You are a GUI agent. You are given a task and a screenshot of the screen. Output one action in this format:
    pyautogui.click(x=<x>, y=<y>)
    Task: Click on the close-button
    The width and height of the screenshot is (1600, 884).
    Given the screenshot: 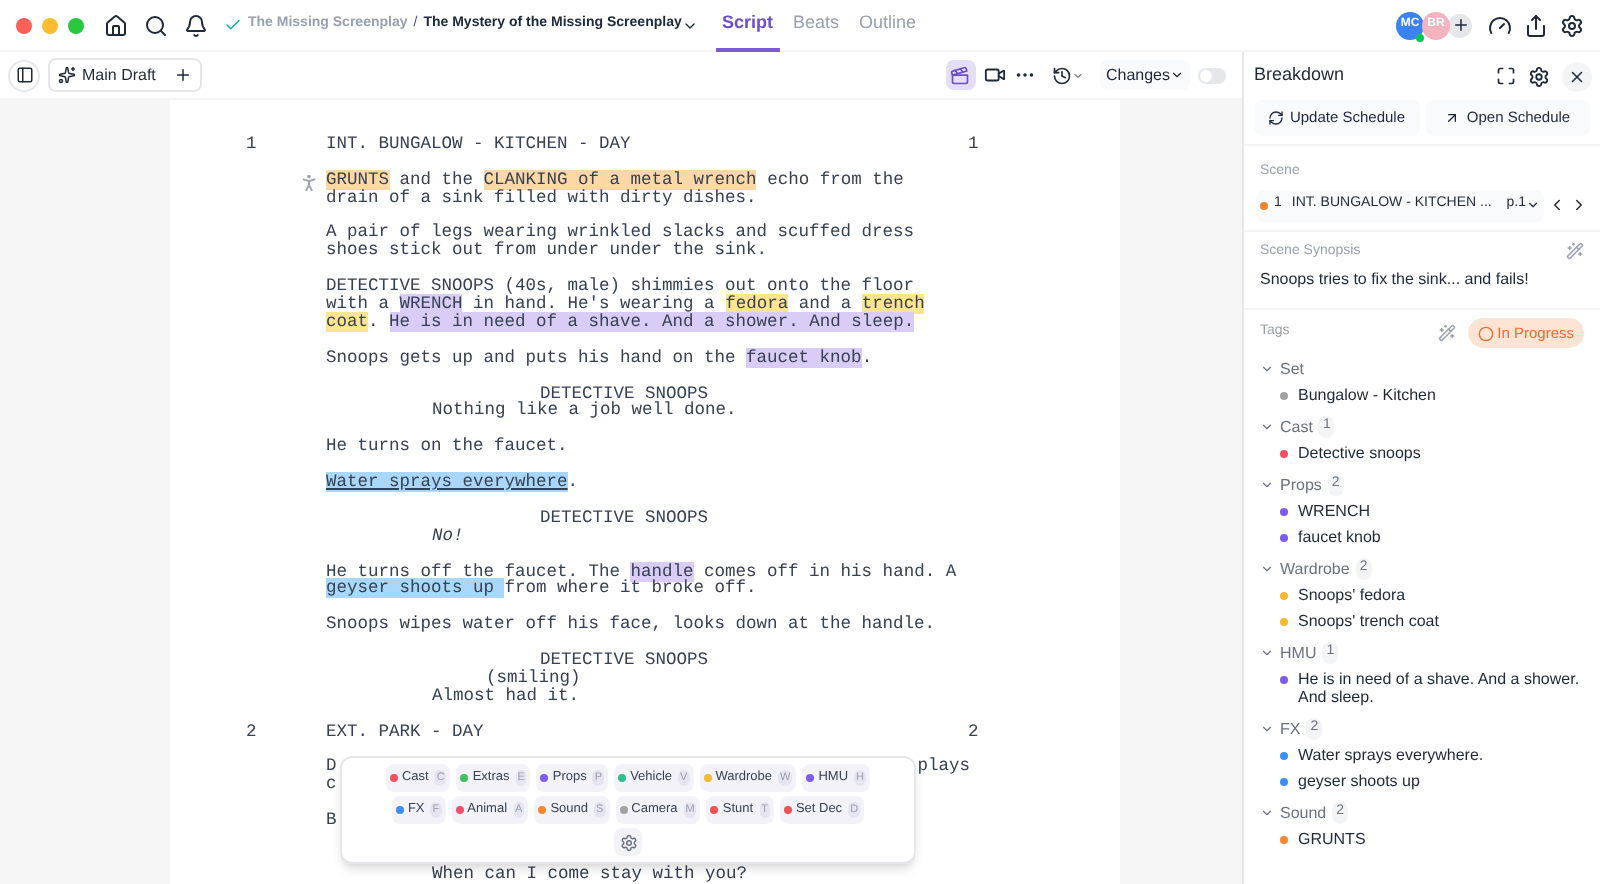 What is the action you would take?
    pyautogui.click(x=1577, y=76)
    